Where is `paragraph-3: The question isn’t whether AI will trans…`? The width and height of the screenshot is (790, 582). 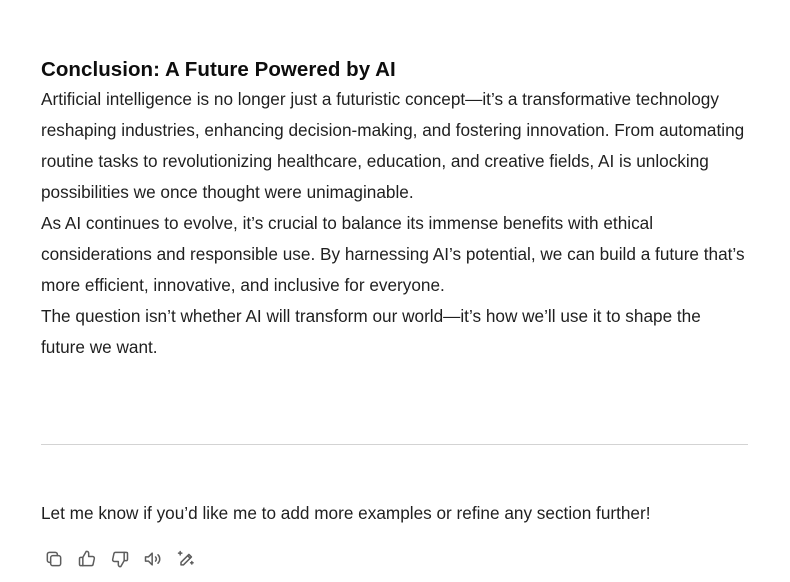
paragraph-3: The question isn’t whether AI will trans… is located at coordinates (371, 331).